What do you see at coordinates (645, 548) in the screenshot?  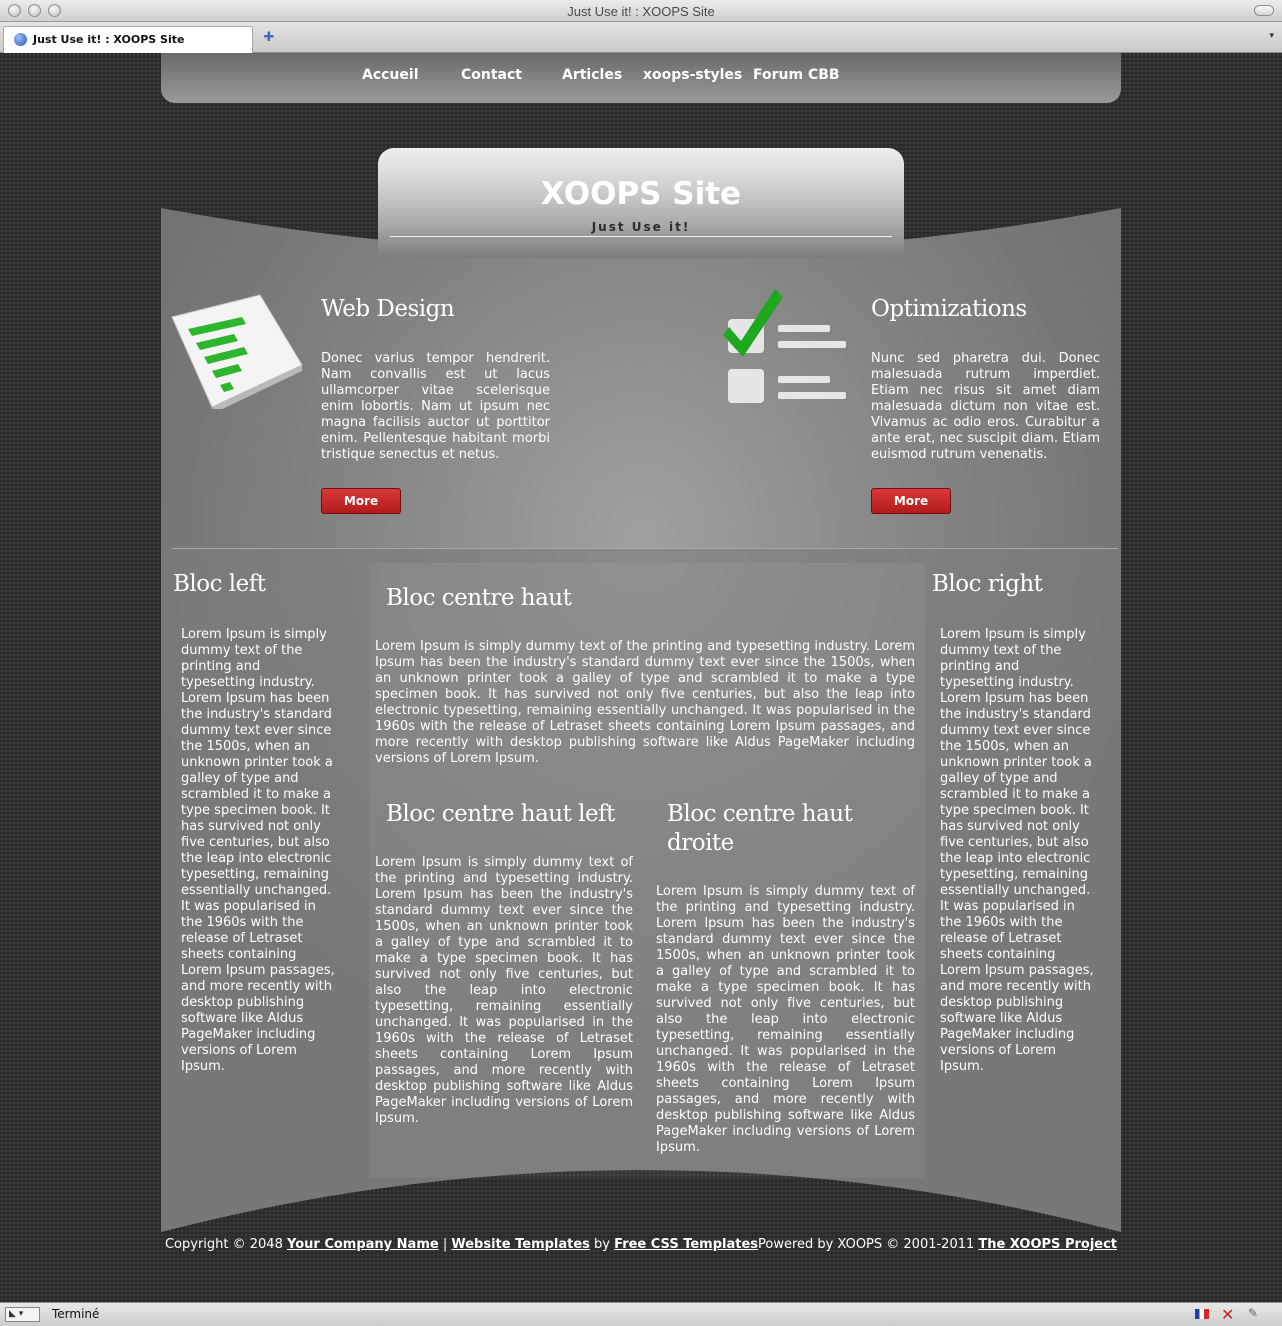 I see `section-divider` at bounding box center [645, 548].